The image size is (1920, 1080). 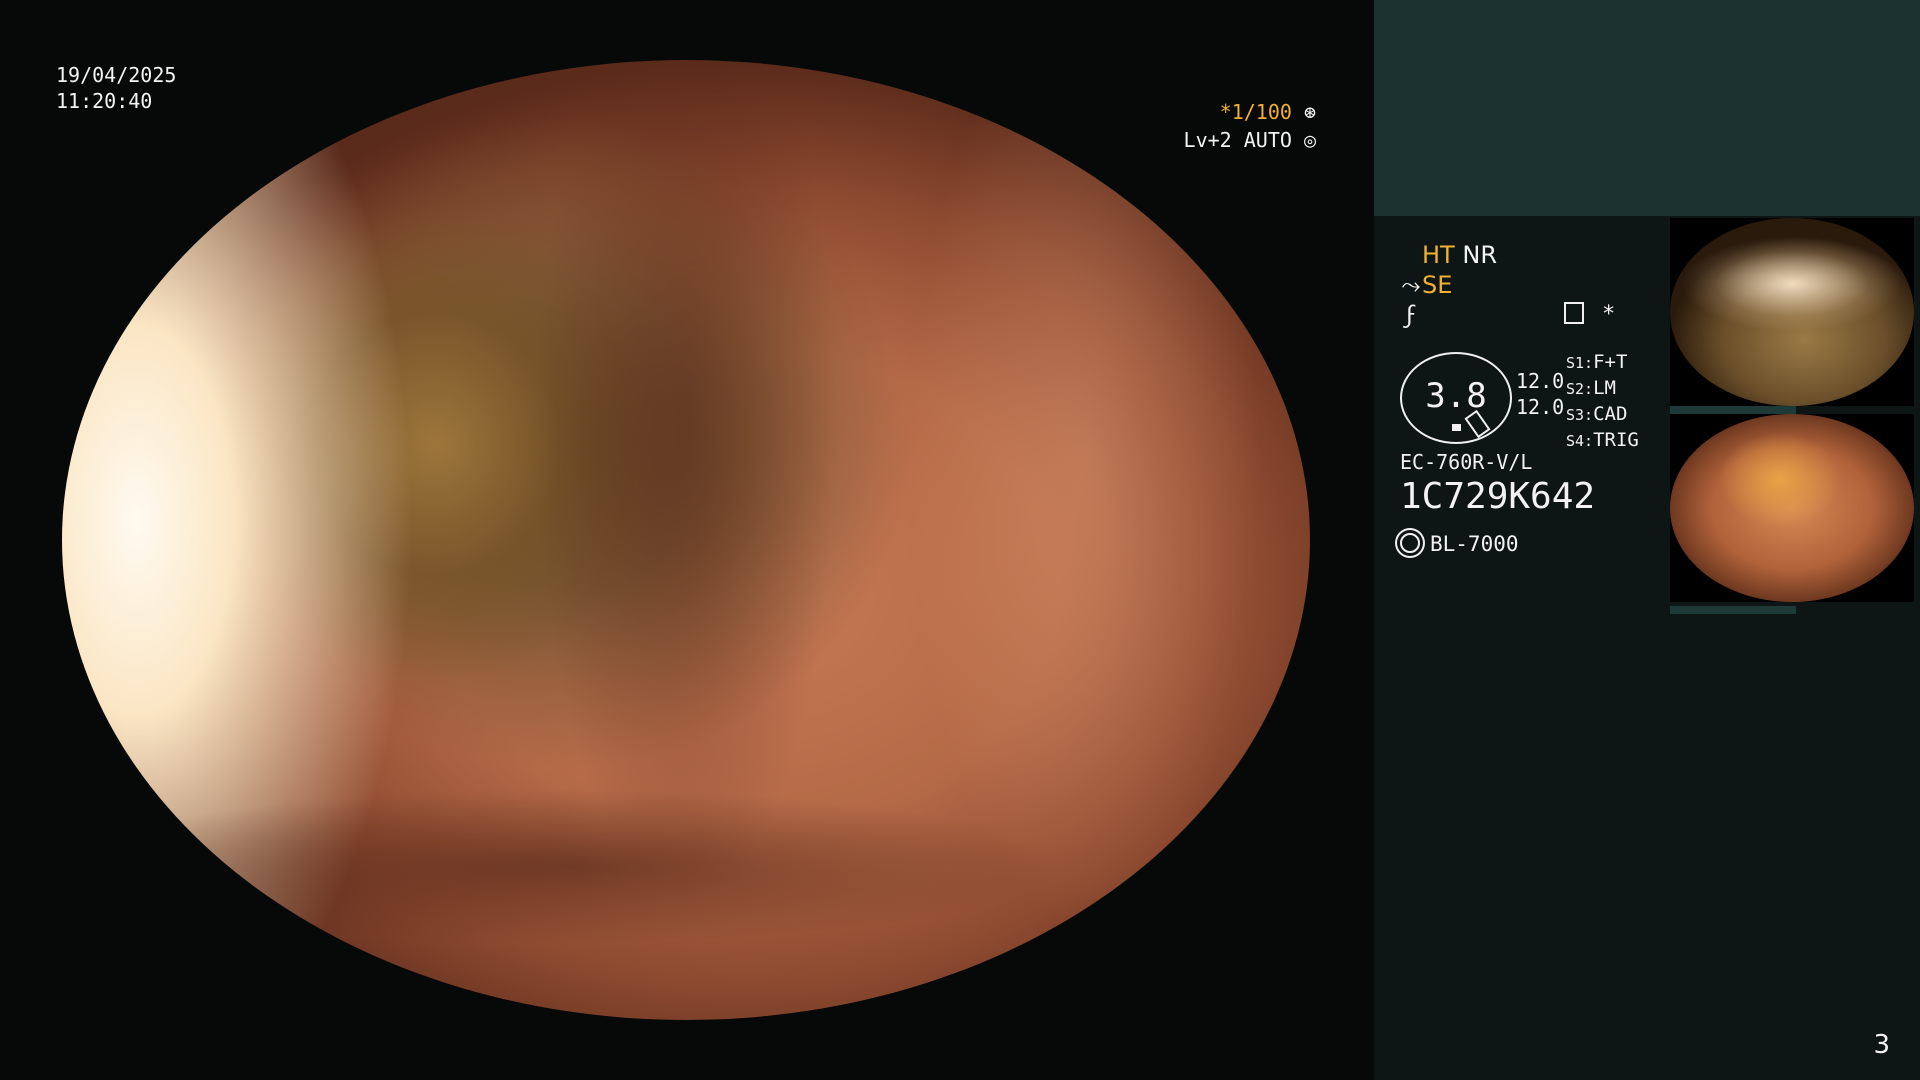 I want to click on side-panel-header, so click(x=1647, y=108).